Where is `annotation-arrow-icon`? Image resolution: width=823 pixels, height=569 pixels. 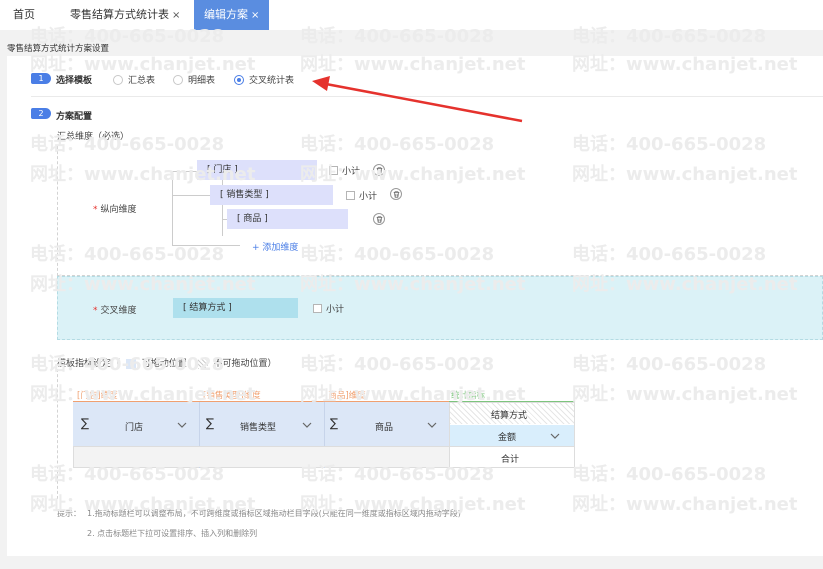 annotation-arrow-icon is located at coordinates (417, 99).